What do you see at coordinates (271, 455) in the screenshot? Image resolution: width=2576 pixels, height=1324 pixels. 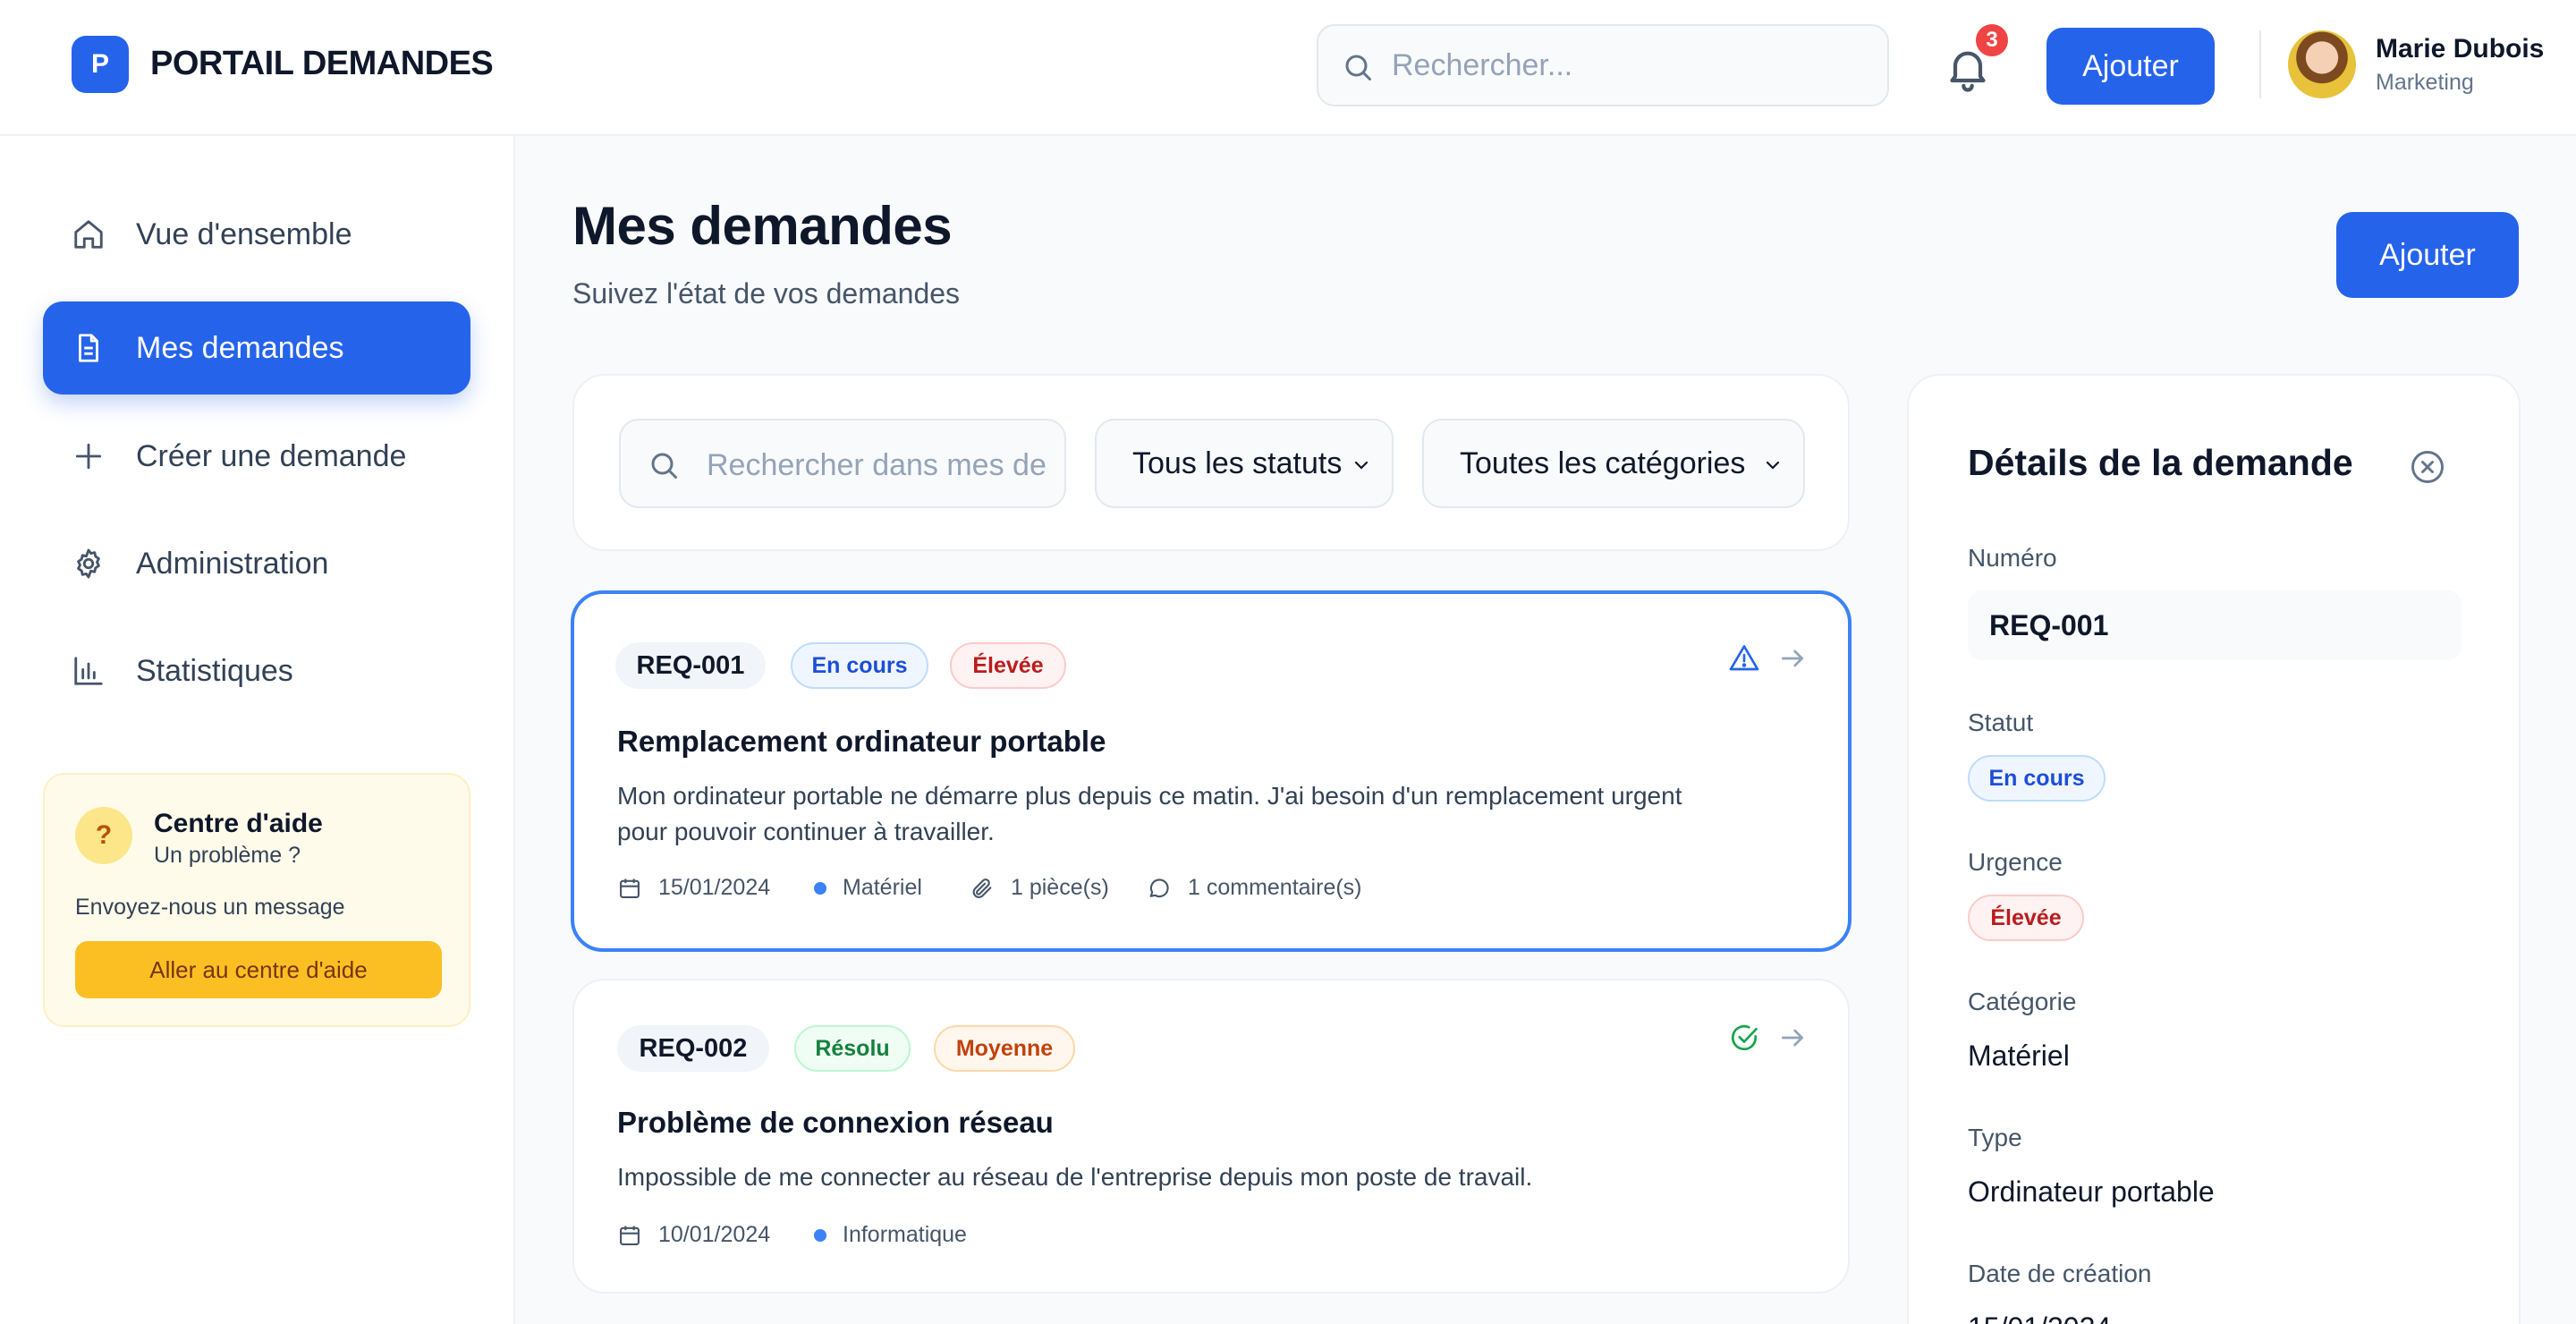 I see `sidebar-item-label: Créer une demande` at bounding box center [271, 455].